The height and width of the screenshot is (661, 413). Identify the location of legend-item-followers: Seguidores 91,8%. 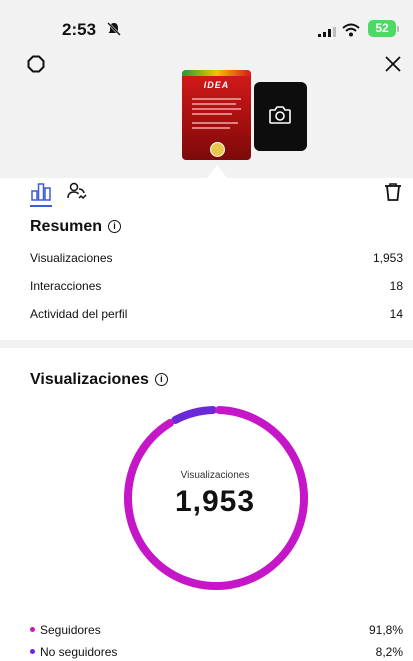
(216, 630).